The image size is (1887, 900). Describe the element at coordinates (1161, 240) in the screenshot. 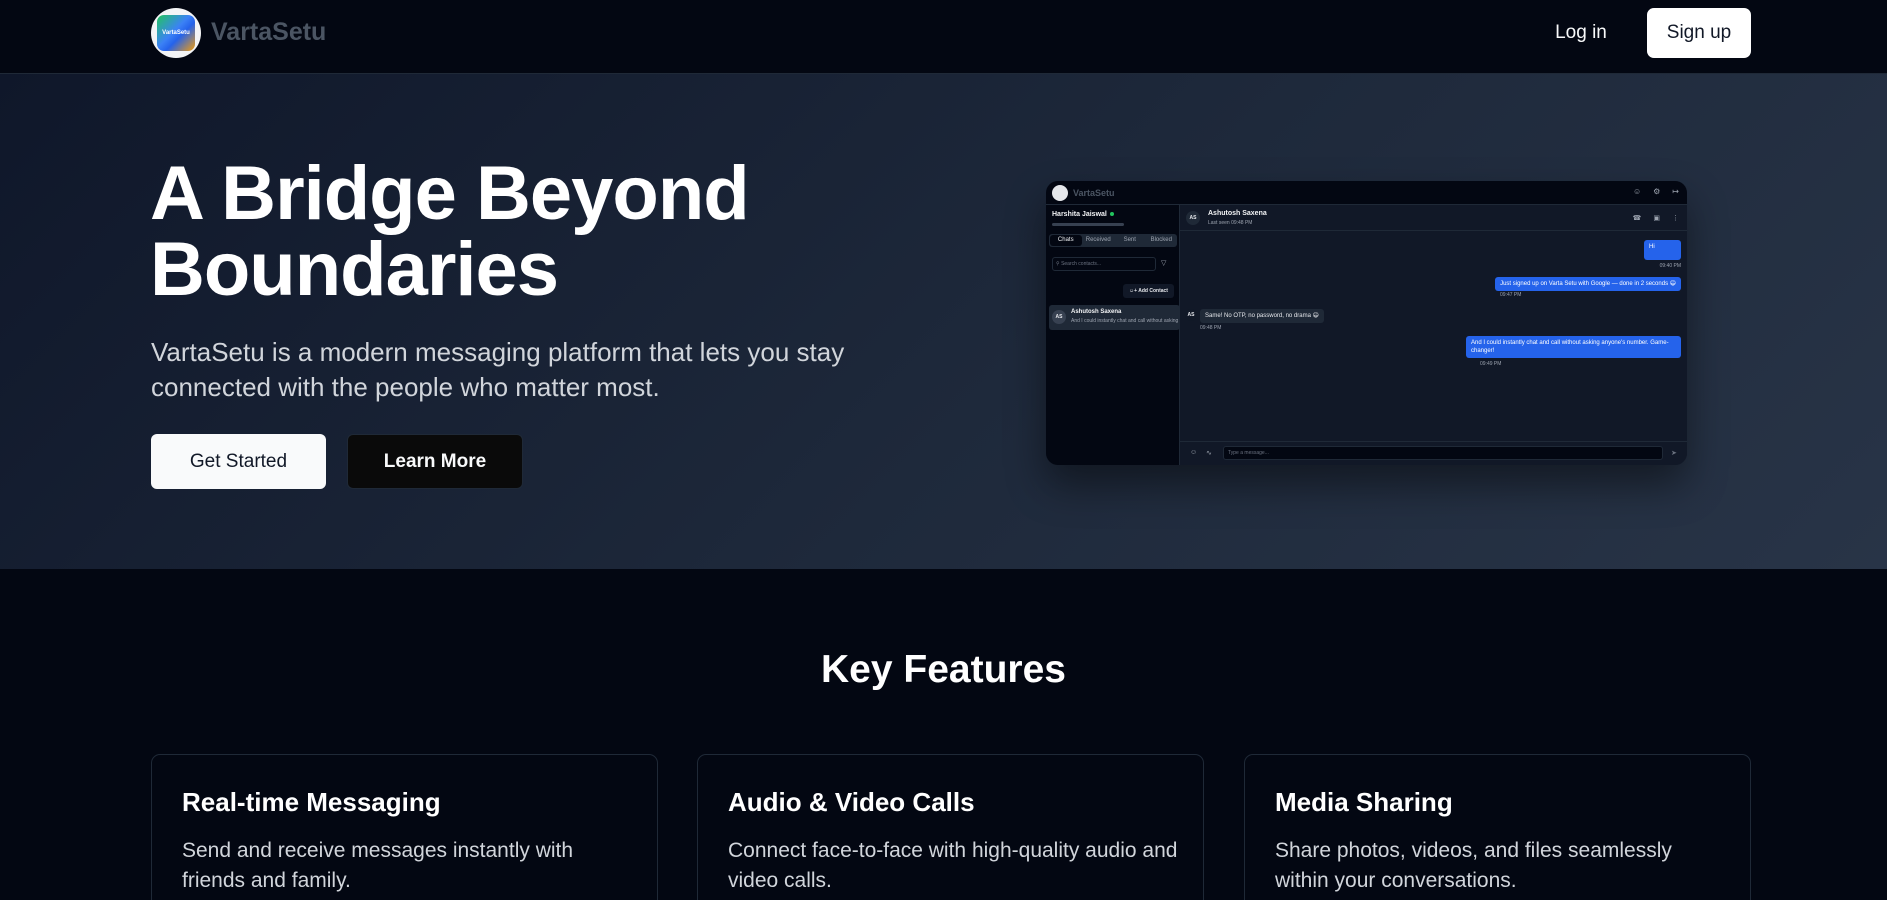

I see `preview-tab-blocked: Blocked` at that location.